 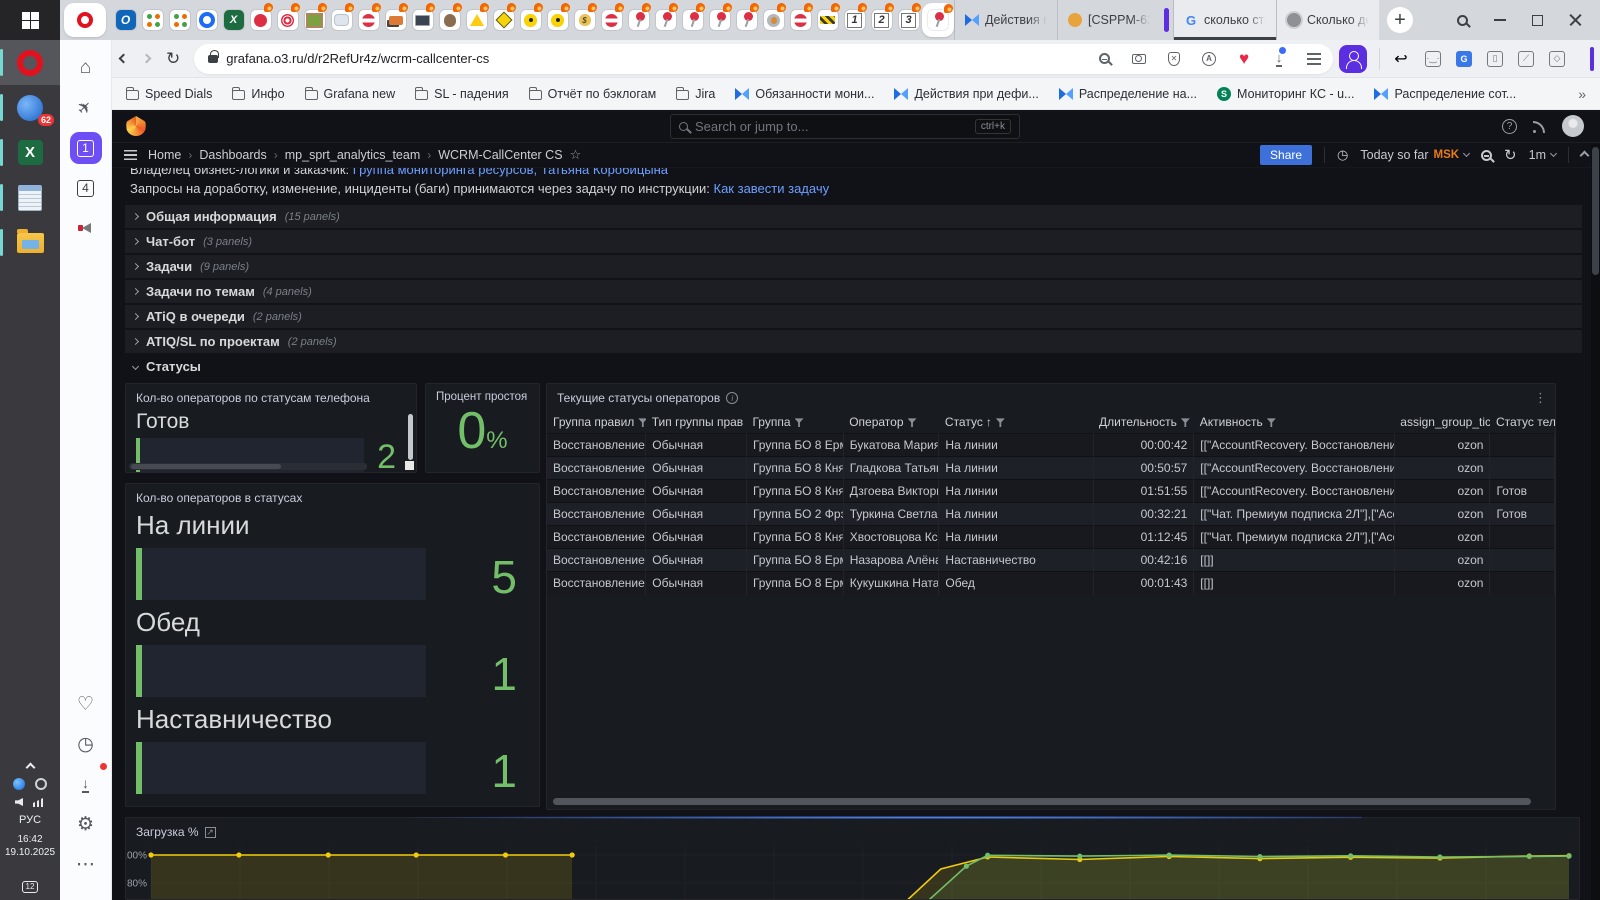 I want to click on pinned-tab-orangutan, so click(x=773, y=20).